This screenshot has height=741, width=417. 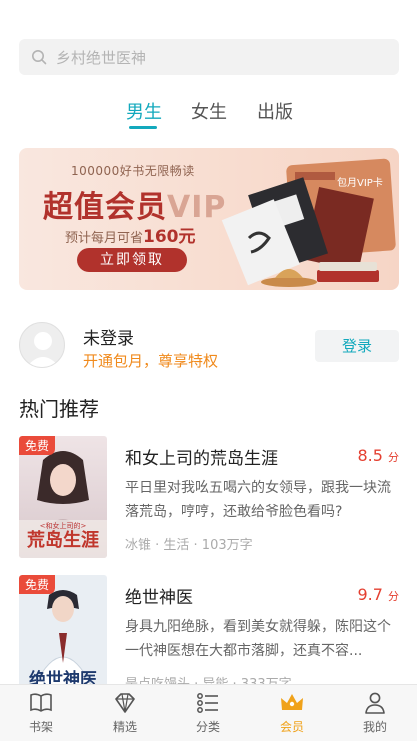 I want to click on svg-text: 荒岛生涯, so click(x=62, y=540).